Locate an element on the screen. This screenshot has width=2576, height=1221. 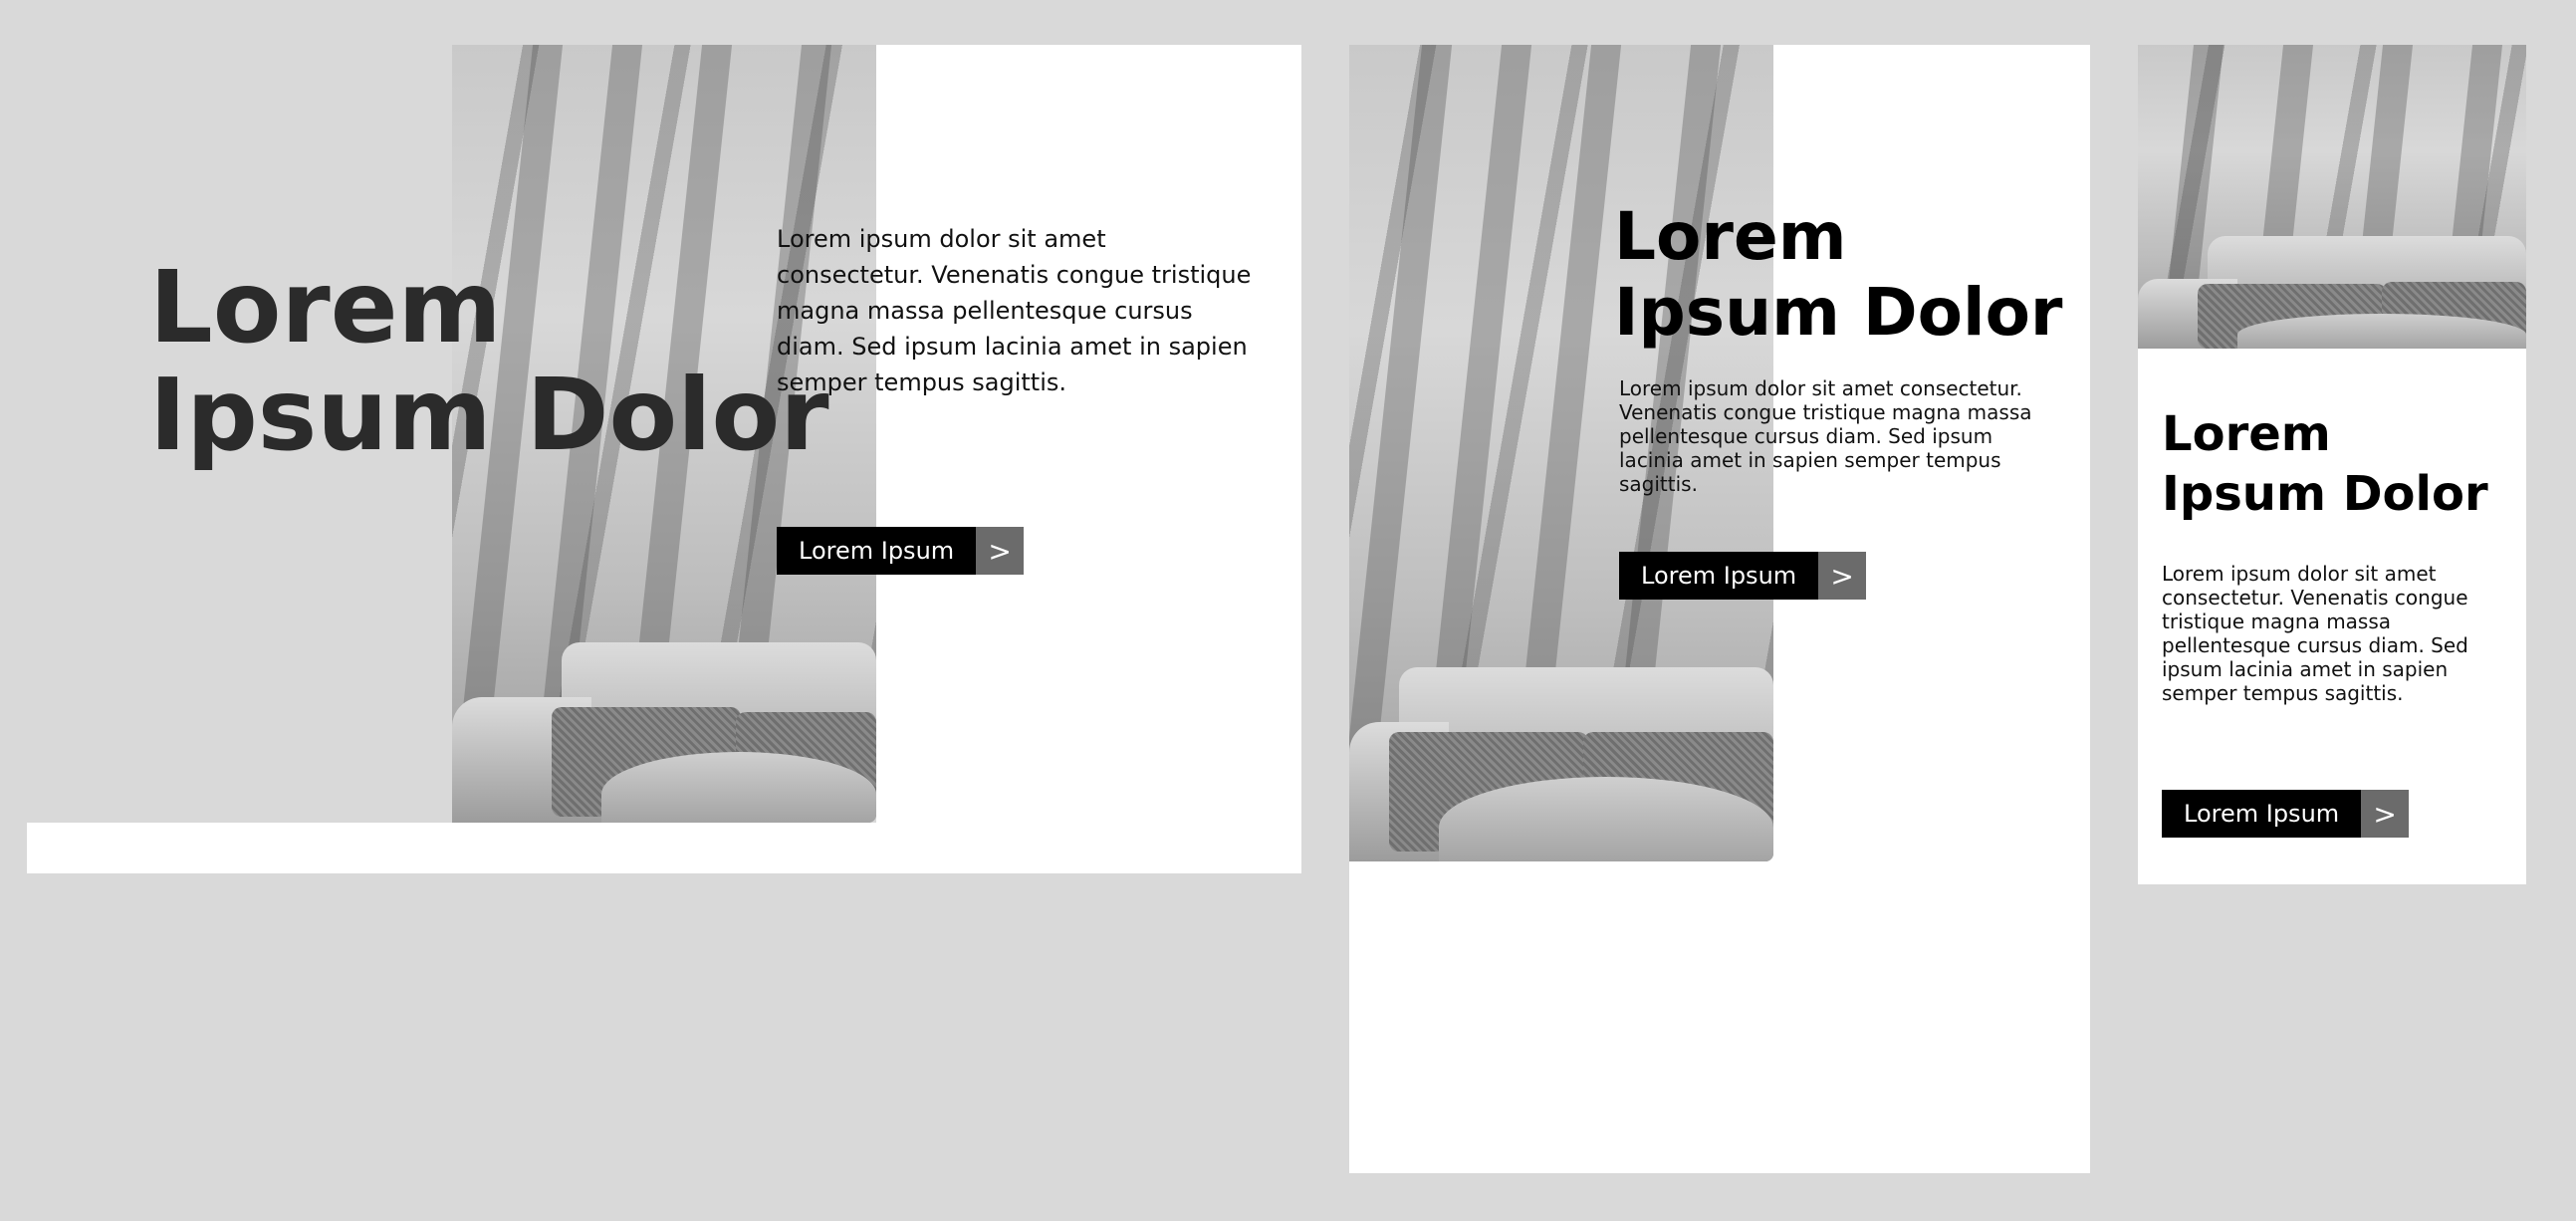
room-photo is located at coordinates (2332, 197).